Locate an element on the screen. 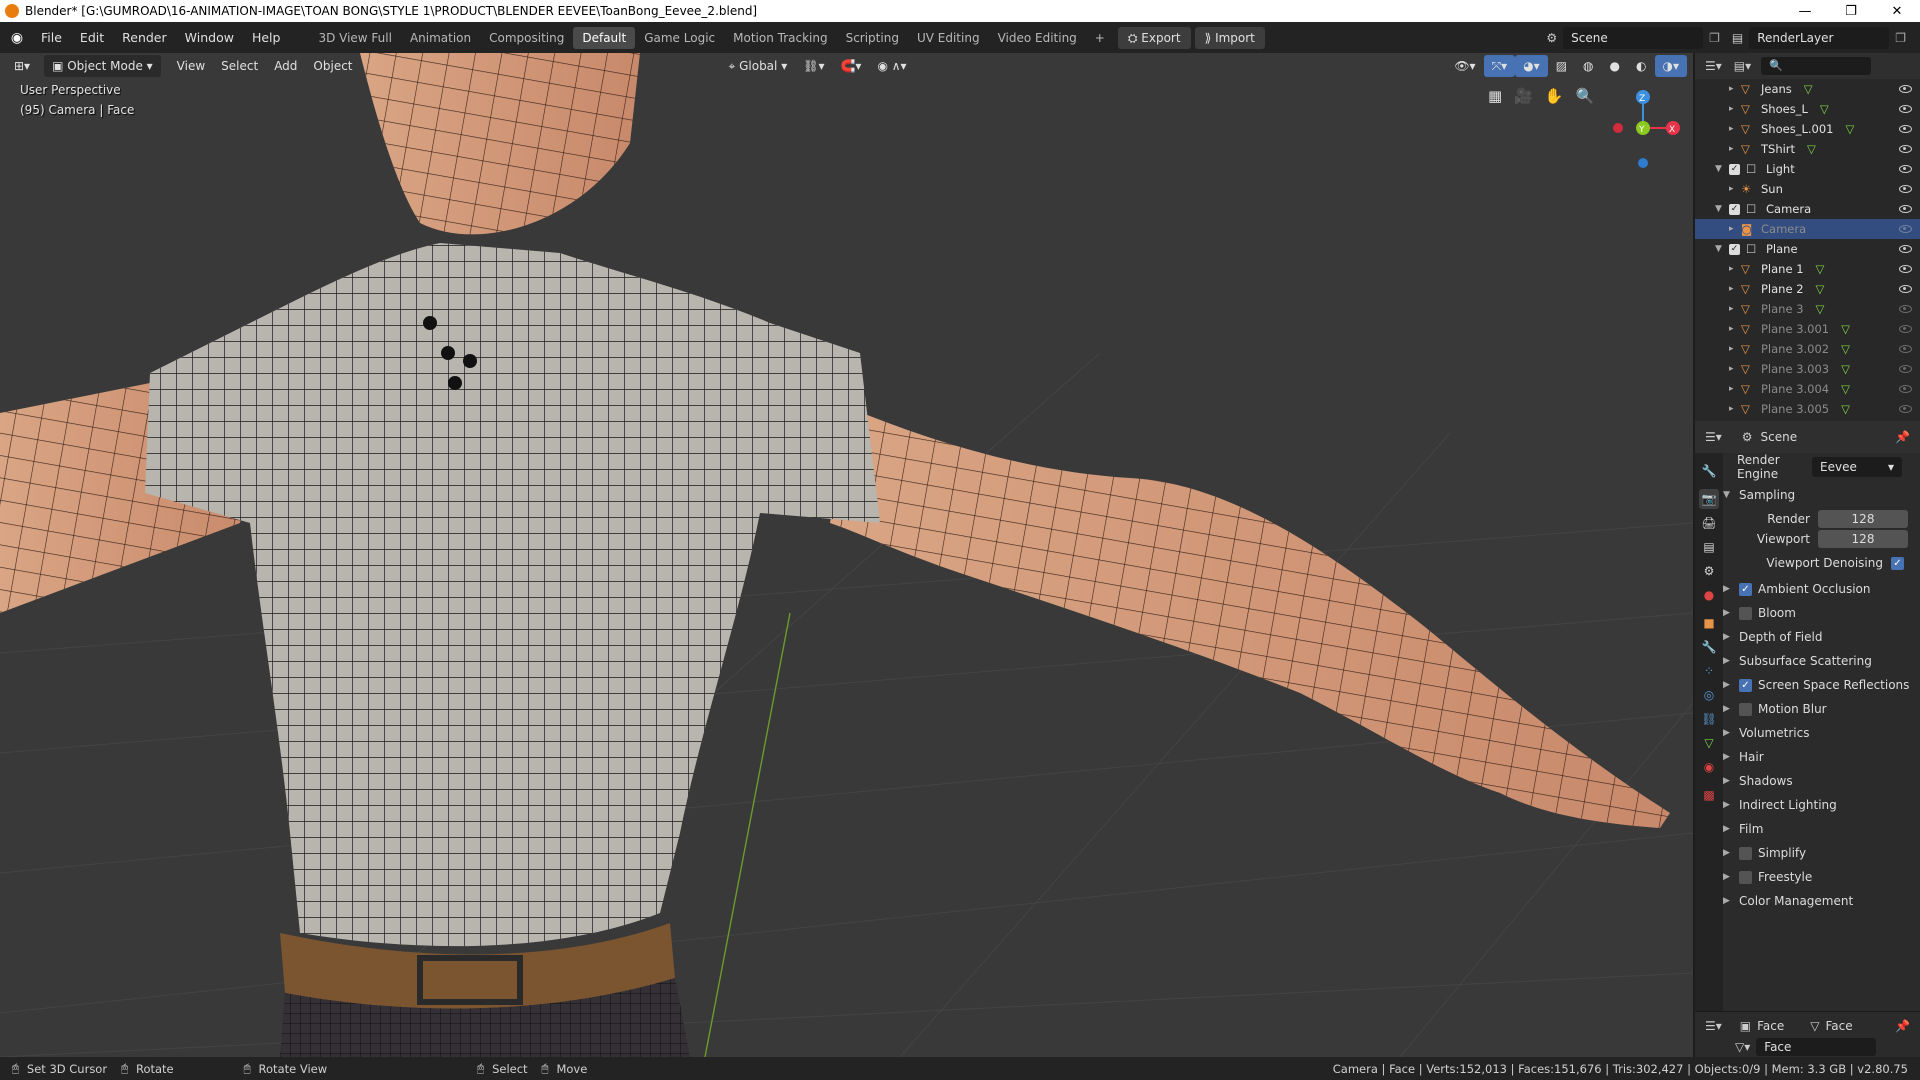 The height and width of the screenshot is (1080, 1920). panel-header: ▶ ✓ Screen Space Reflections is located at coordinates (1821, 685).